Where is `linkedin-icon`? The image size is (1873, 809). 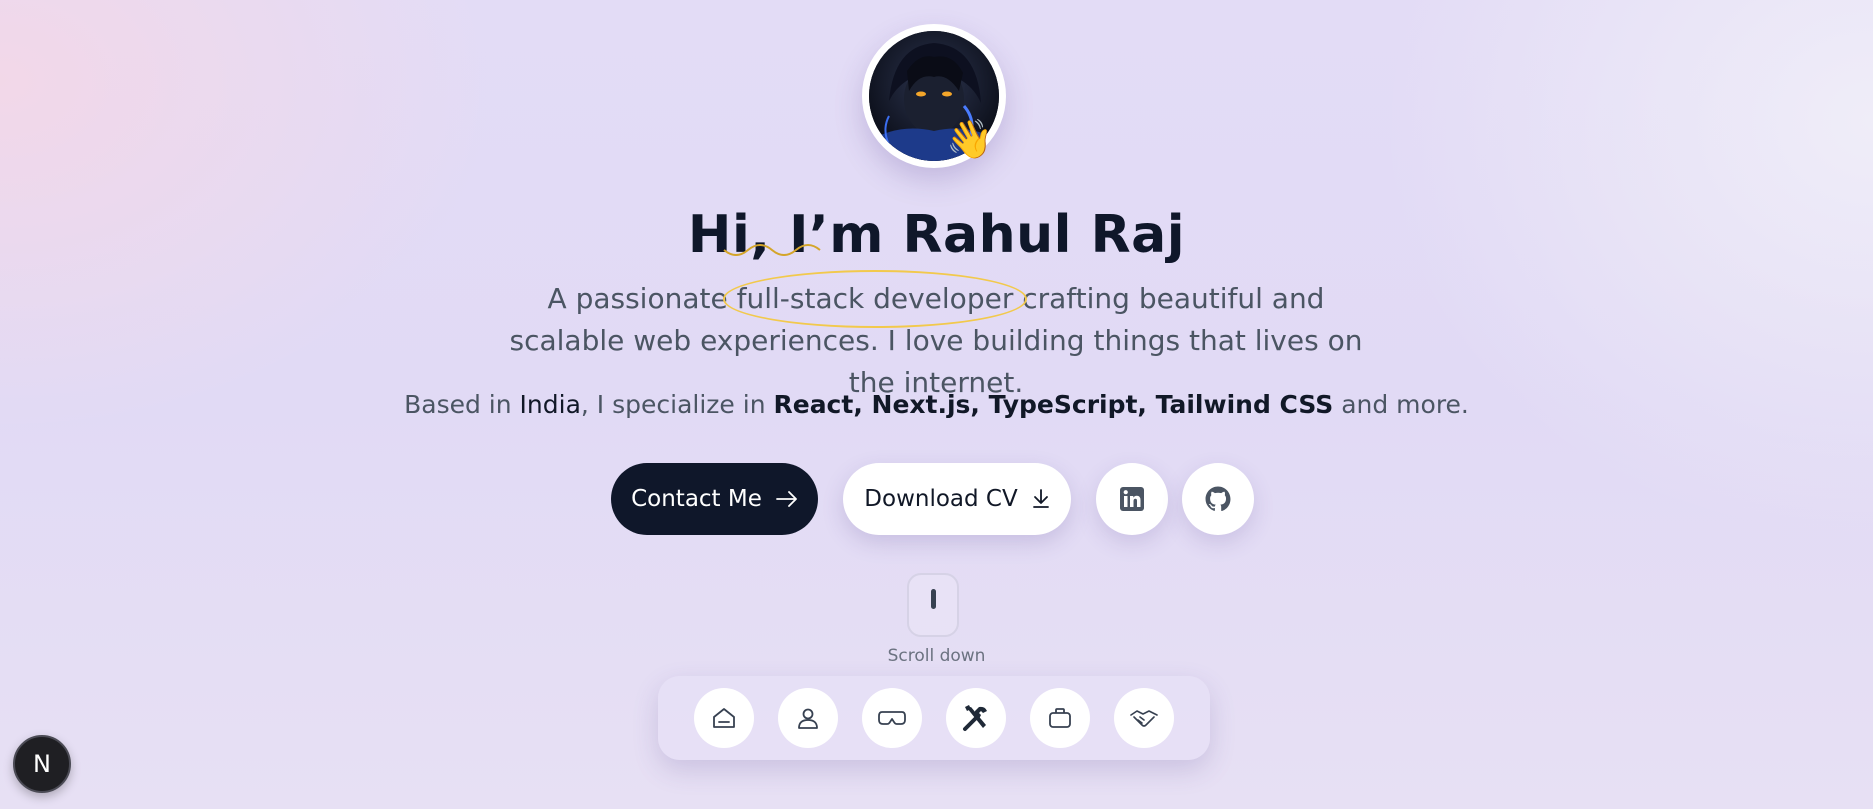
linkedin-icon is located at coordinates (1132, 499).